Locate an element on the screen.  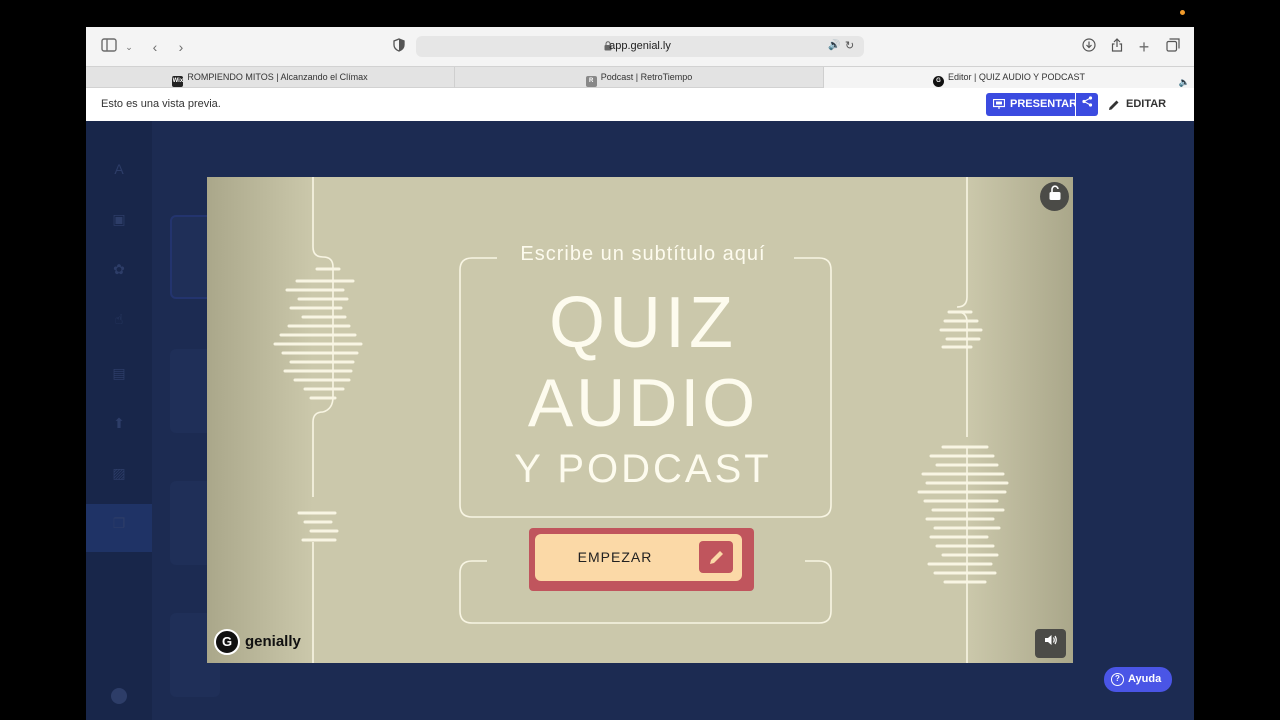
sidebar-image-icon: ▣ is located at coordinates (119, 219).